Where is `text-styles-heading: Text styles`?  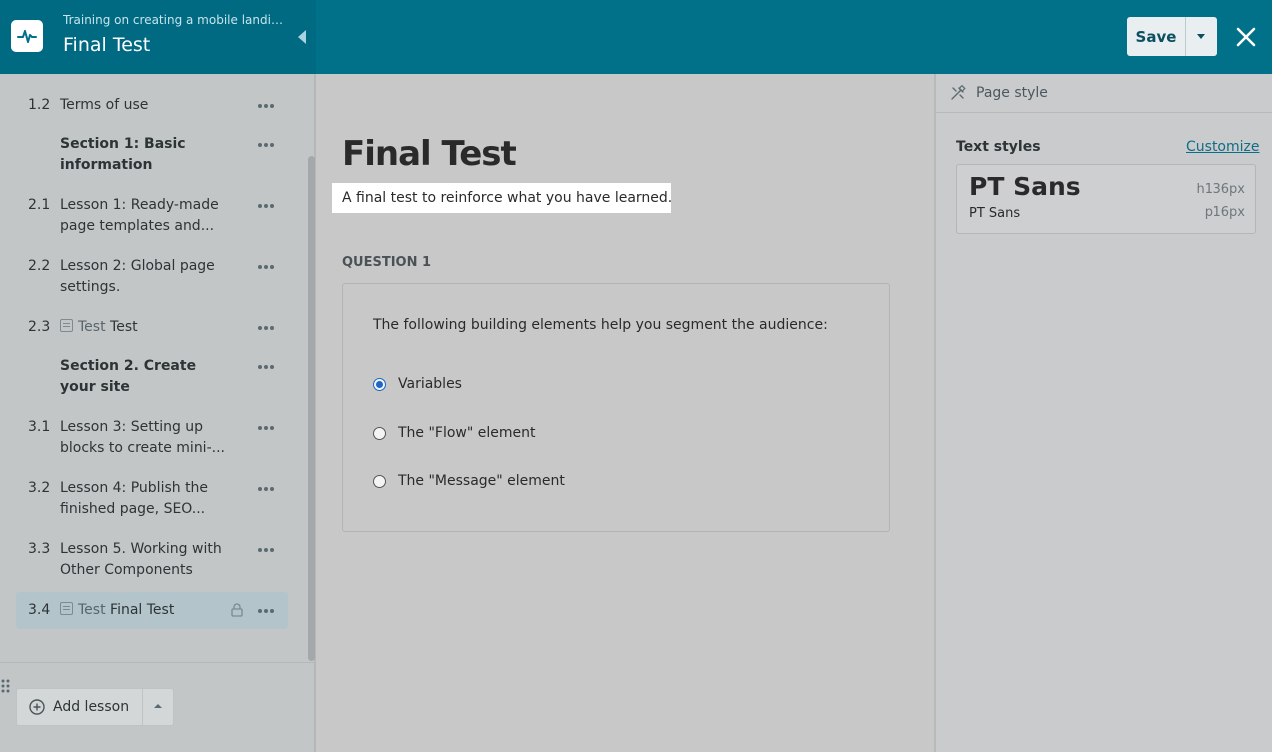 text-styles-heading: Text styles is located at coordinates (998, 147).